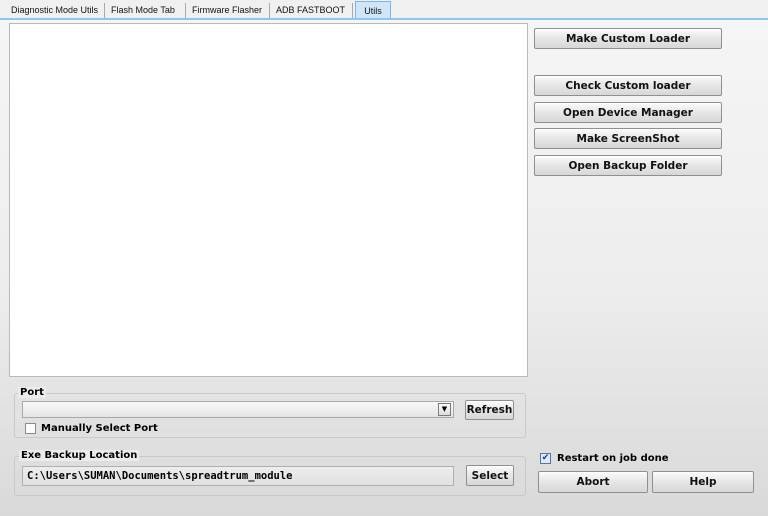  Describe the element at coordinates (613, 458) in the screenshot. I see `restart-on-job-done-label: Restart on job done` at that location.